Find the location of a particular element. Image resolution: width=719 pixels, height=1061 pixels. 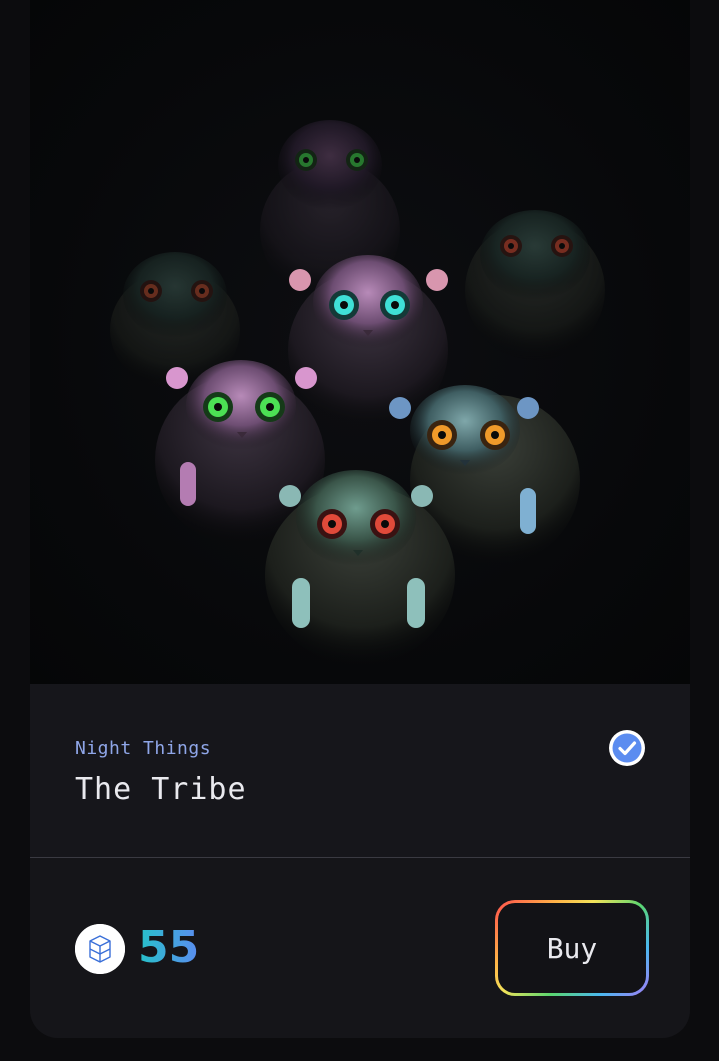

buy-button: Buy is located at coordinates (572, 948).